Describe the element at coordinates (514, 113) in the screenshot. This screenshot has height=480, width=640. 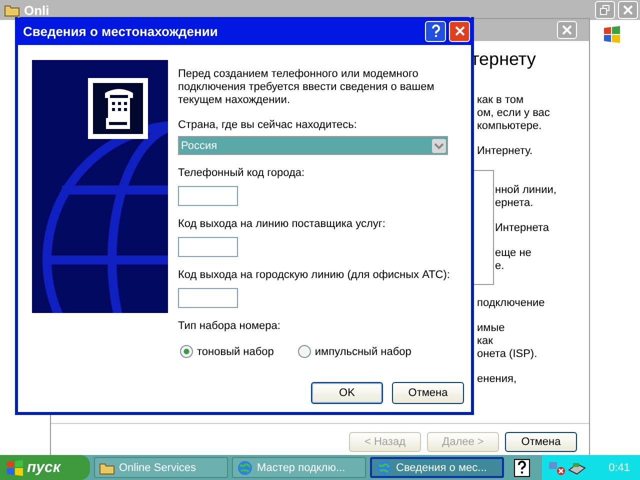
I see `text-line: ом, если у вас` at that location.